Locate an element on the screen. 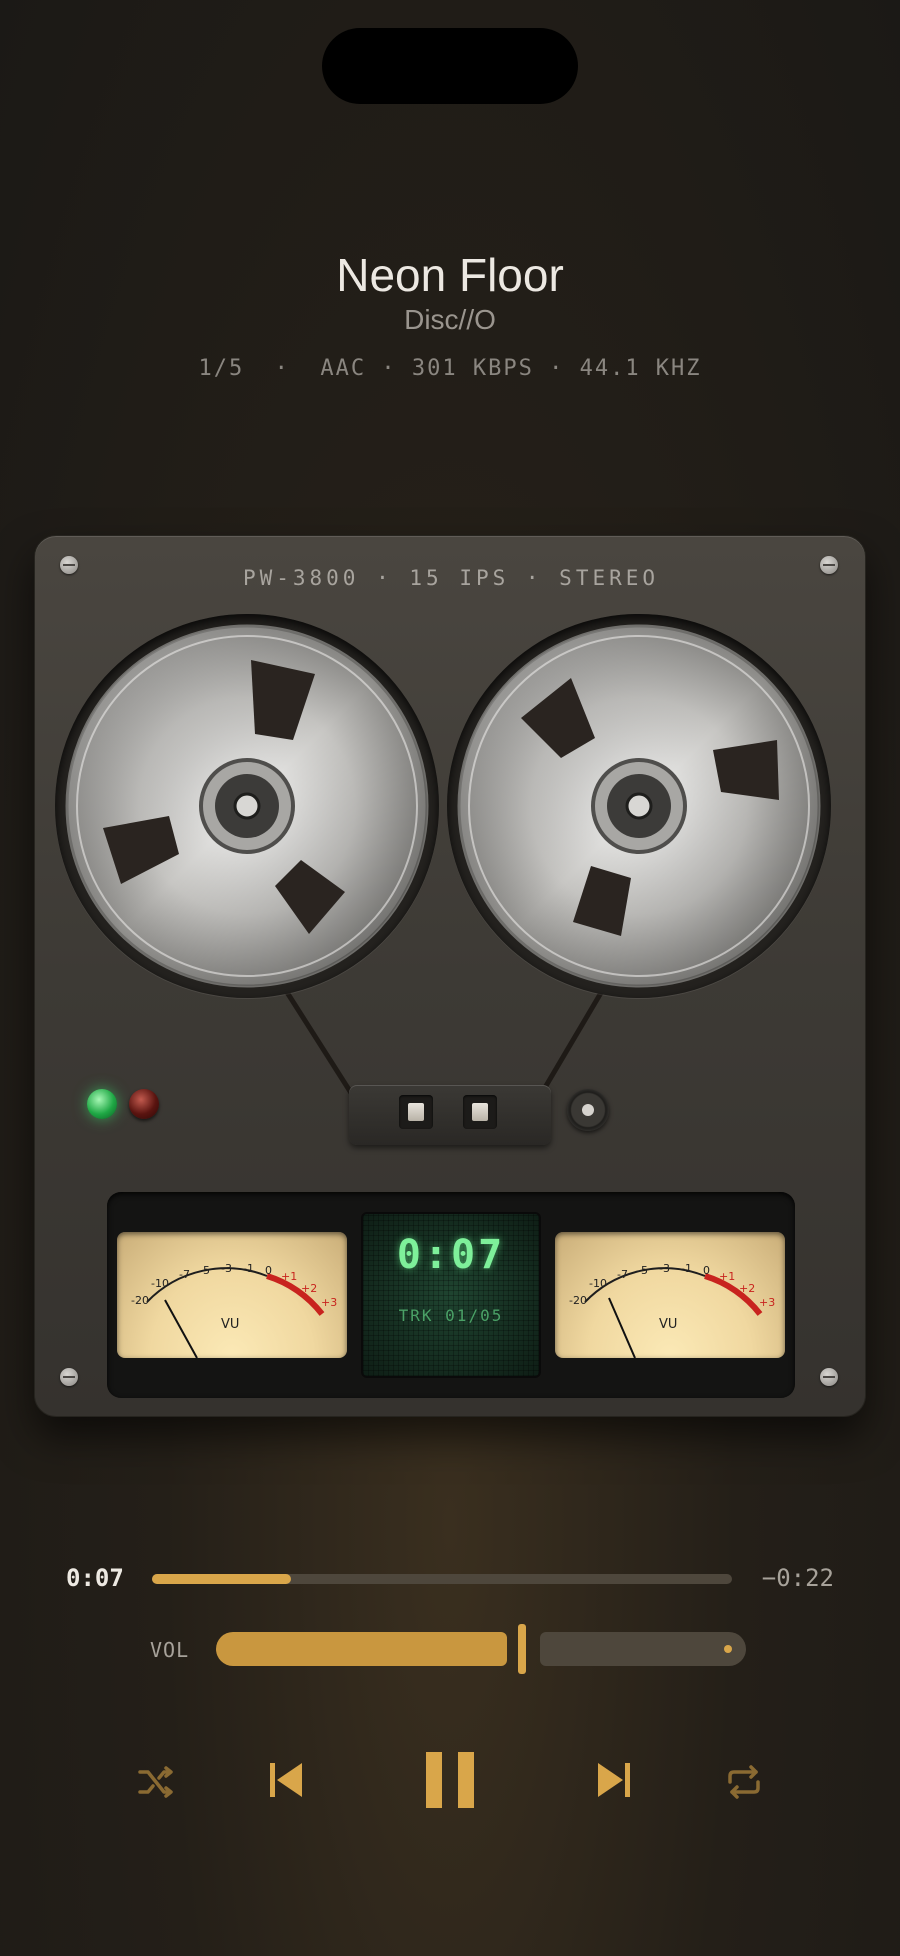 Image resolution: width=900 pixels, height=1956 pixels. left-reel-icon is located at coordinates (247, 806).